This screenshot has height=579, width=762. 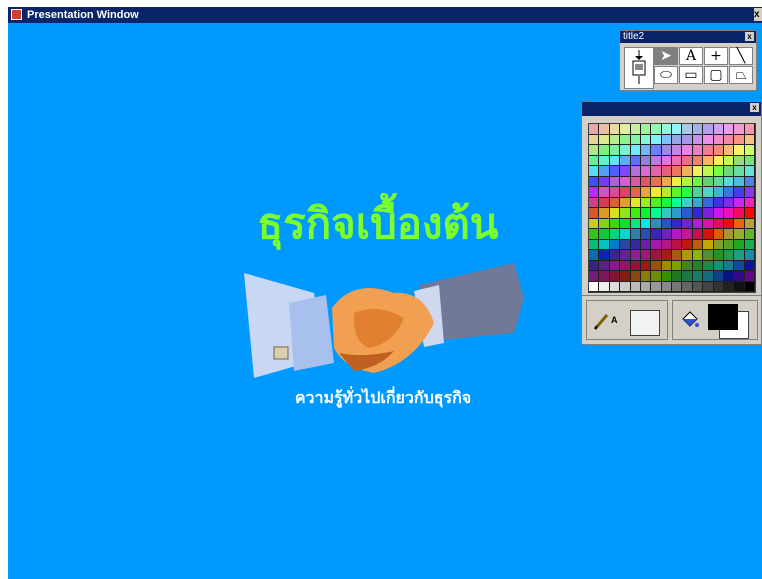 What do you see at coordinates (666, 56) in the screenshot?
I see `pointer-tool-button: ➤` at bounding box center [666, 56].